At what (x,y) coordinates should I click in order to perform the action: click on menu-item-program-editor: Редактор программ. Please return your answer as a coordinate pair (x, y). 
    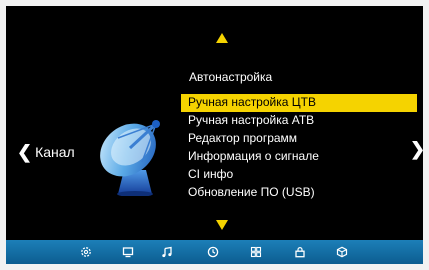
    Looking at the image, I should click on (299, 139).